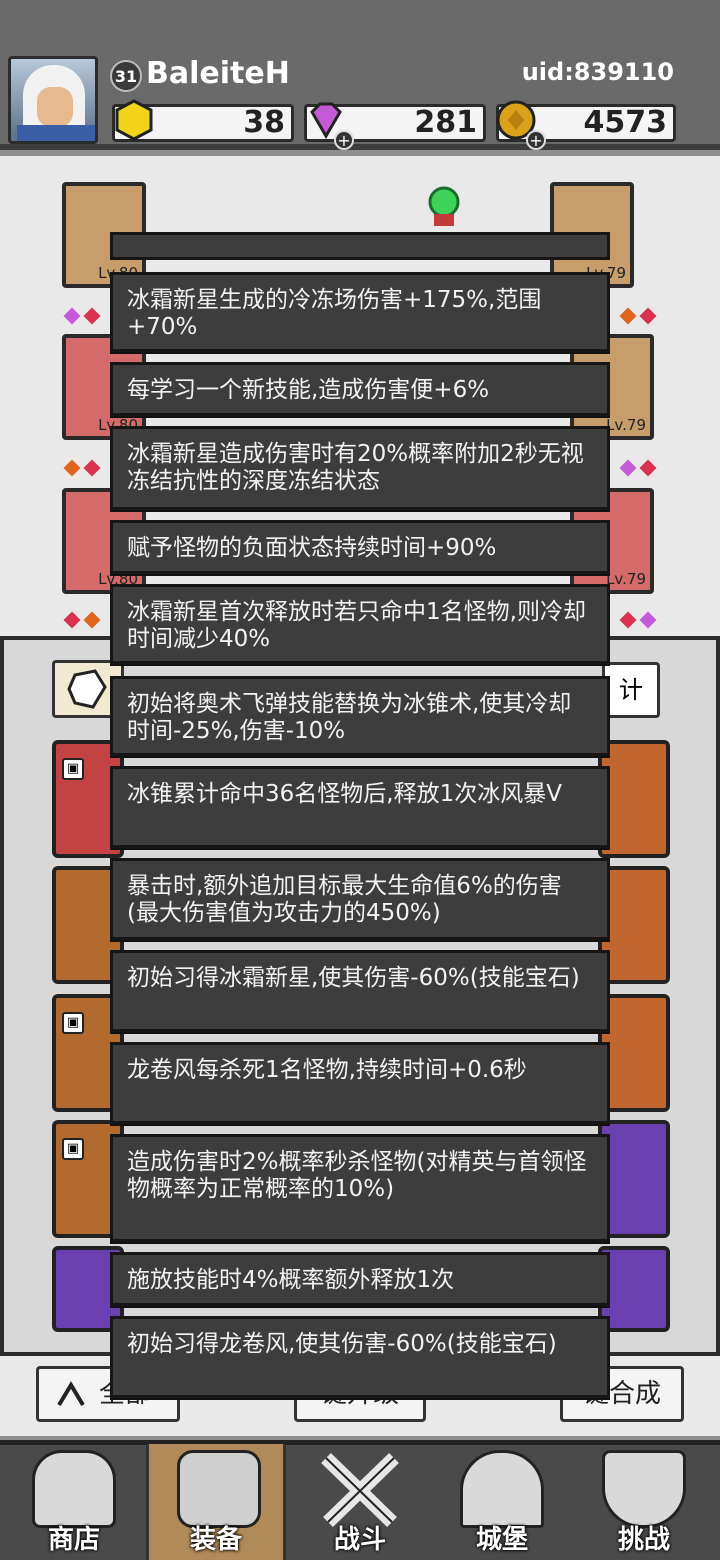  Describe the element at coordinates (360, 807) in the screenshot. I see `tooltip-card: 冰锥累计命中36名怪物后,释放1次冰风暴V` at that location.